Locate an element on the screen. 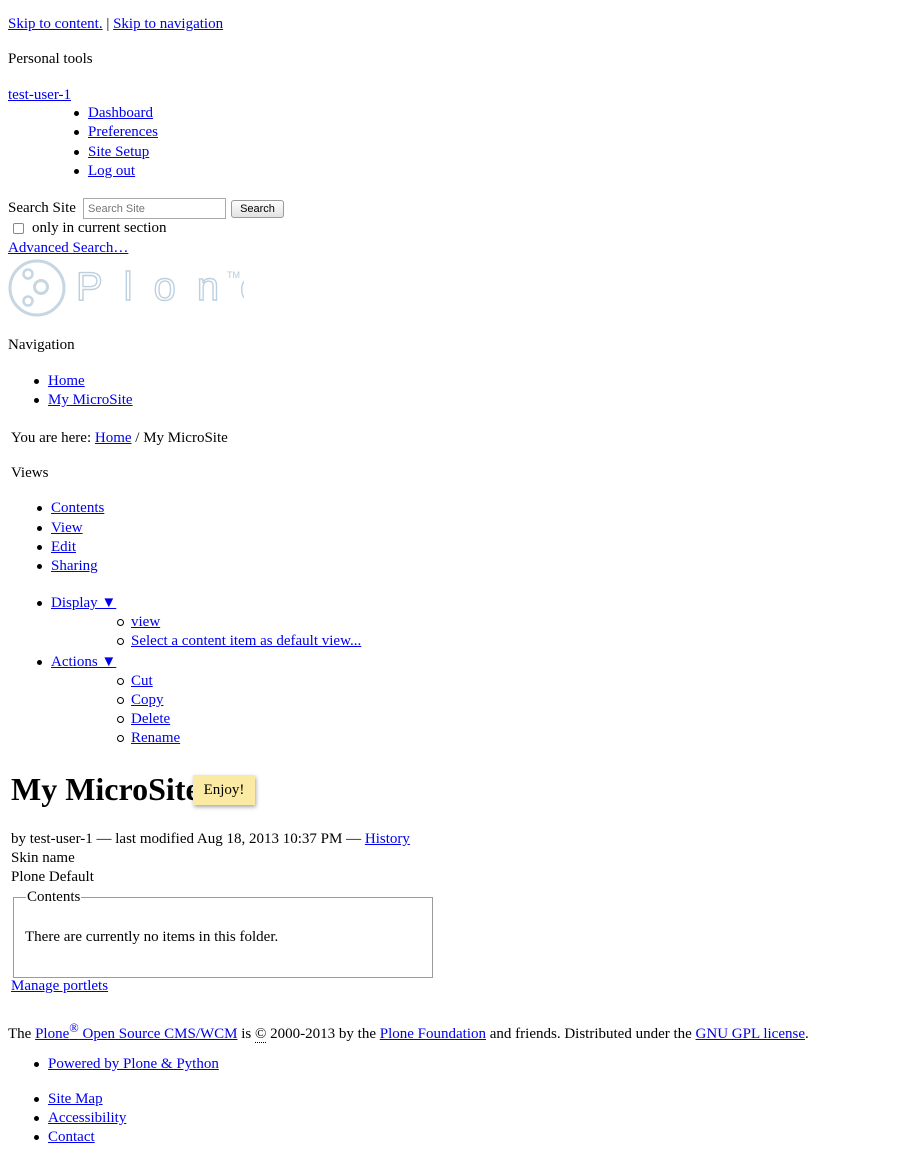 Image resolution: width=909 pixels, height=1165 pixels. search-input is located at coordinates (154, 208).